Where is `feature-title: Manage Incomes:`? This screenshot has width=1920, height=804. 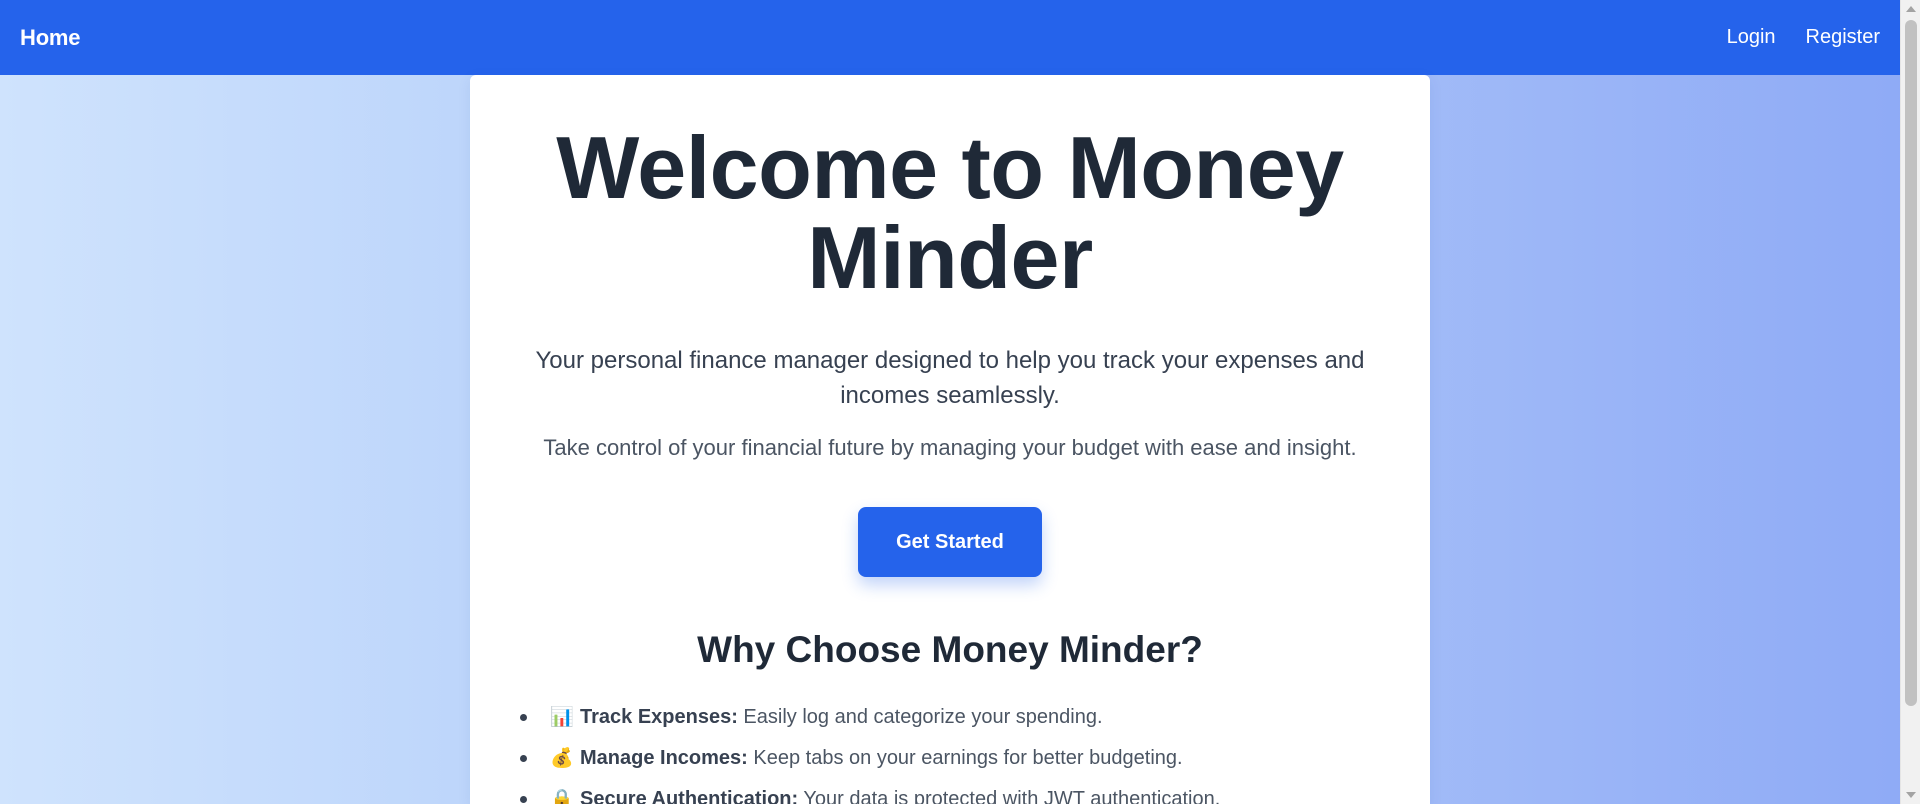 feature-title: Manage Incomes: is located at coordinates (664, 758).